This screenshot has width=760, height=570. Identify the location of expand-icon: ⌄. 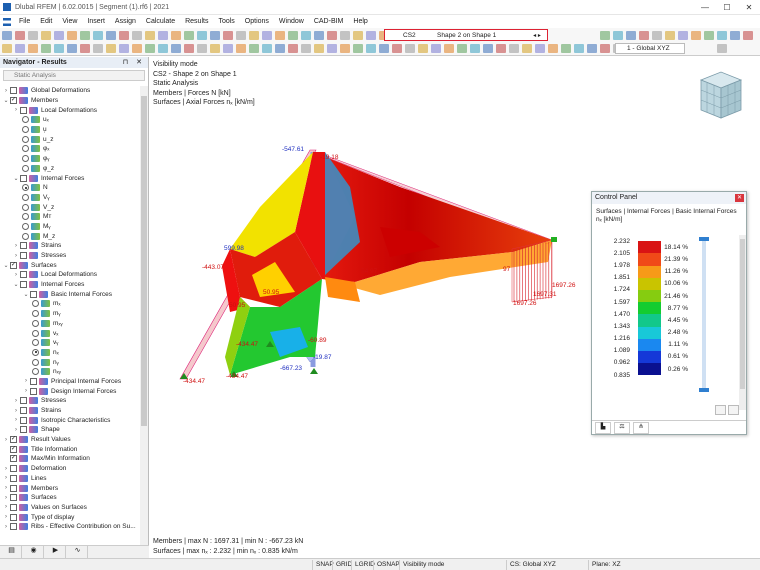
(16, 178).